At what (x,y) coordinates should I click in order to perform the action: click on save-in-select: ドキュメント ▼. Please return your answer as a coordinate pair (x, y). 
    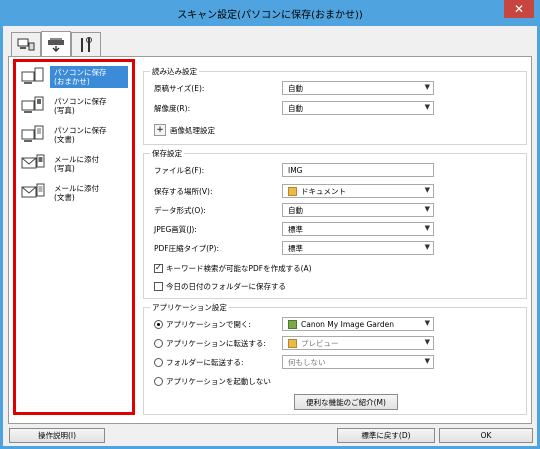
    Looking at the image, I should click on (358, 191).